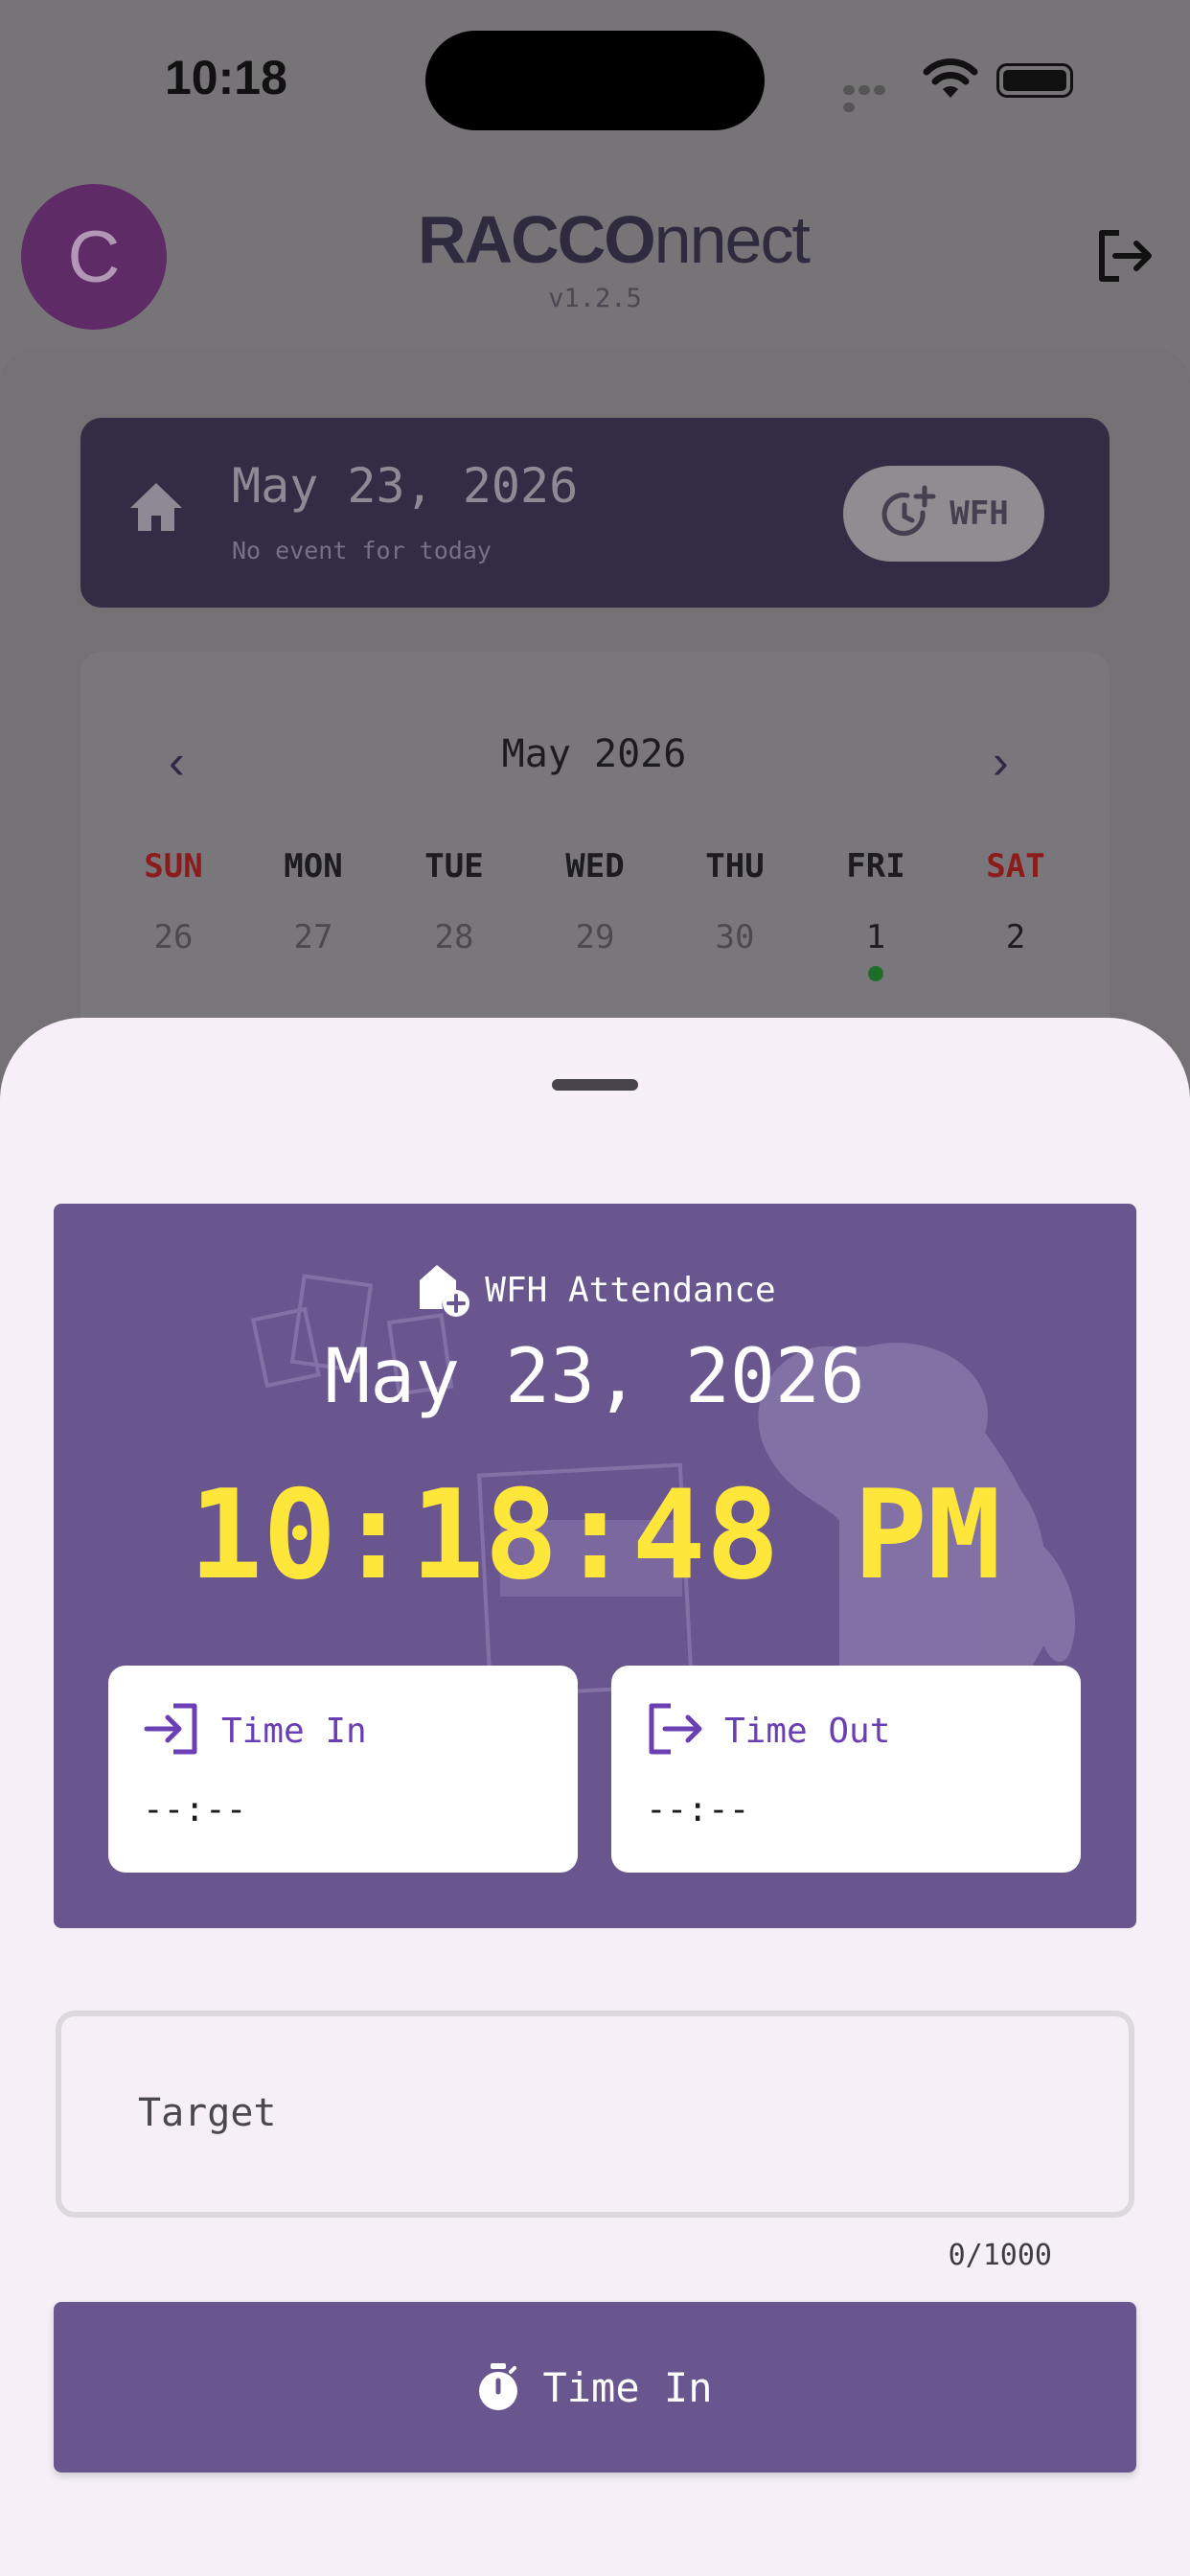 Image resolution: width=1190 pixels, height=2576 pixels. What do you see at coordinates (207, 2113) in the screenshot?
I see `target-placeholder: Target` at bounding box center [207, 2113].